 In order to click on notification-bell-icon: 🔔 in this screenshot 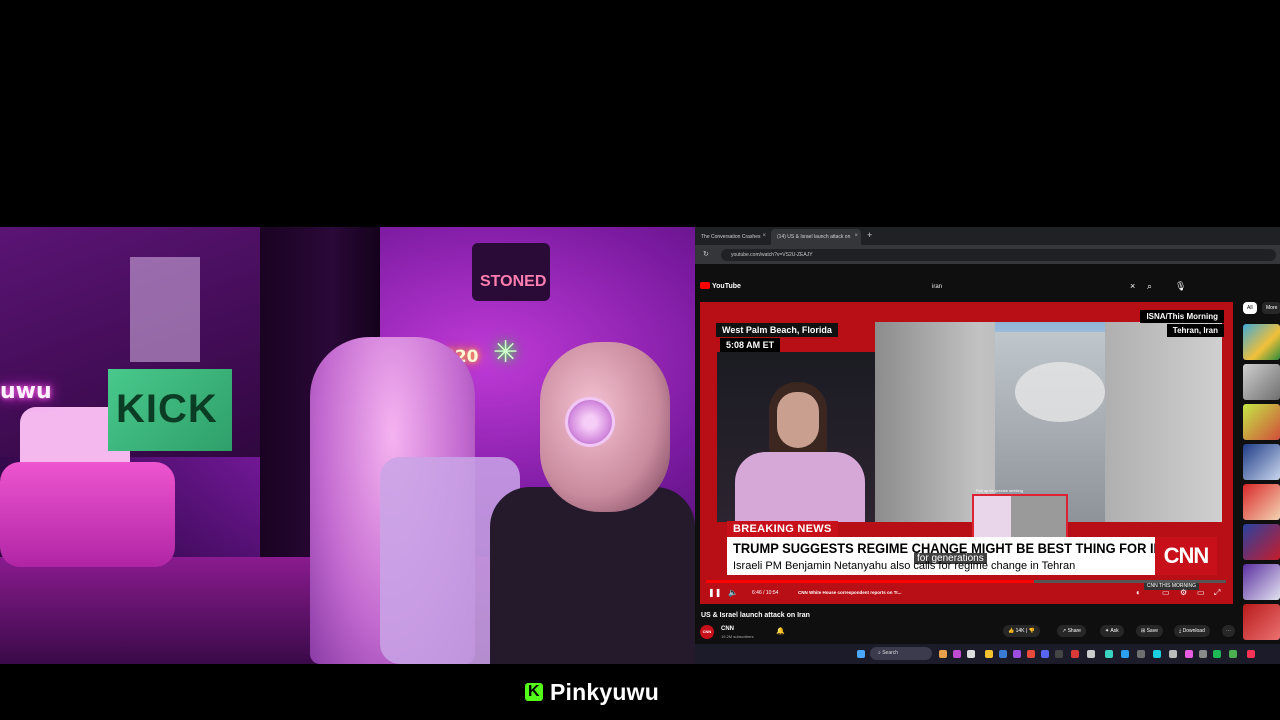, I will do `click(780, 631)`.